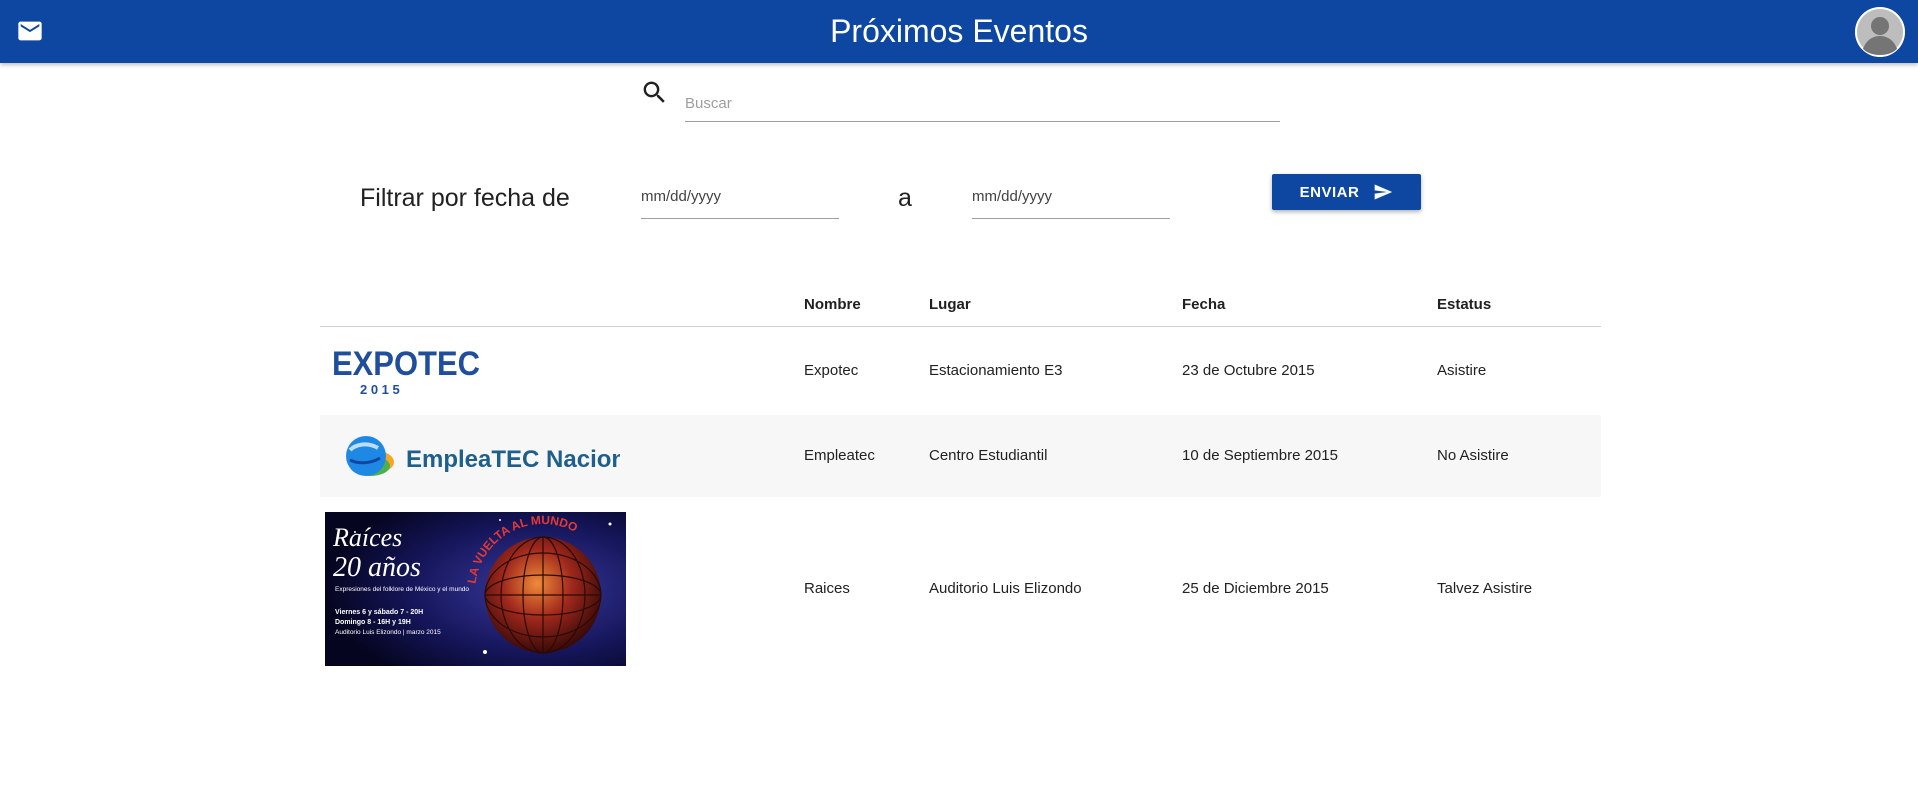  I want to click on svg-text: Domingo 8 - 16H y 19H, so click(373, 622).